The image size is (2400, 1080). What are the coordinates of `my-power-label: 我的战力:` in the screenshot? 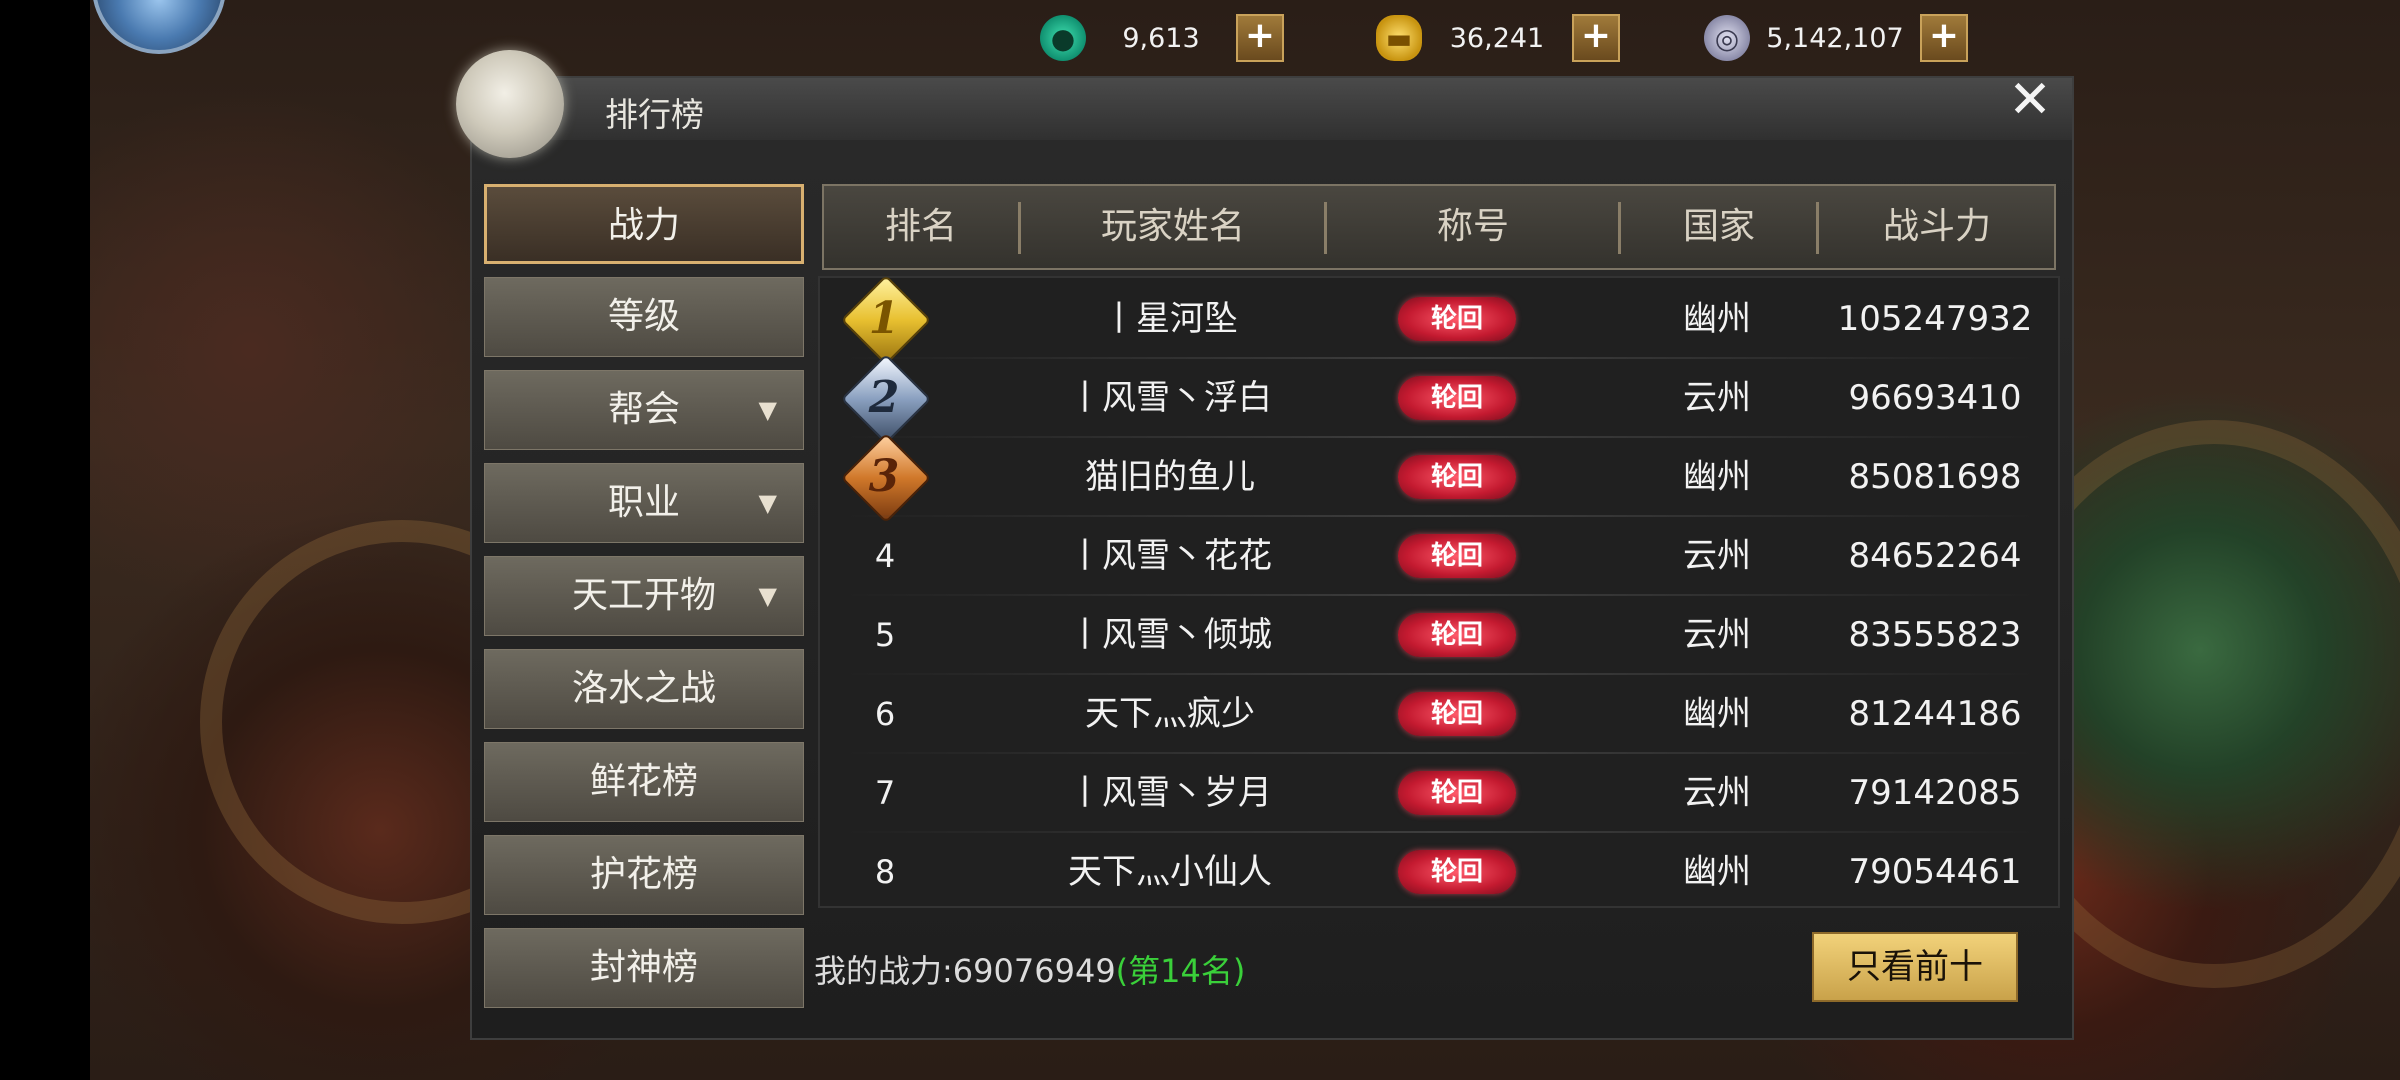 It's located at (883, 971).